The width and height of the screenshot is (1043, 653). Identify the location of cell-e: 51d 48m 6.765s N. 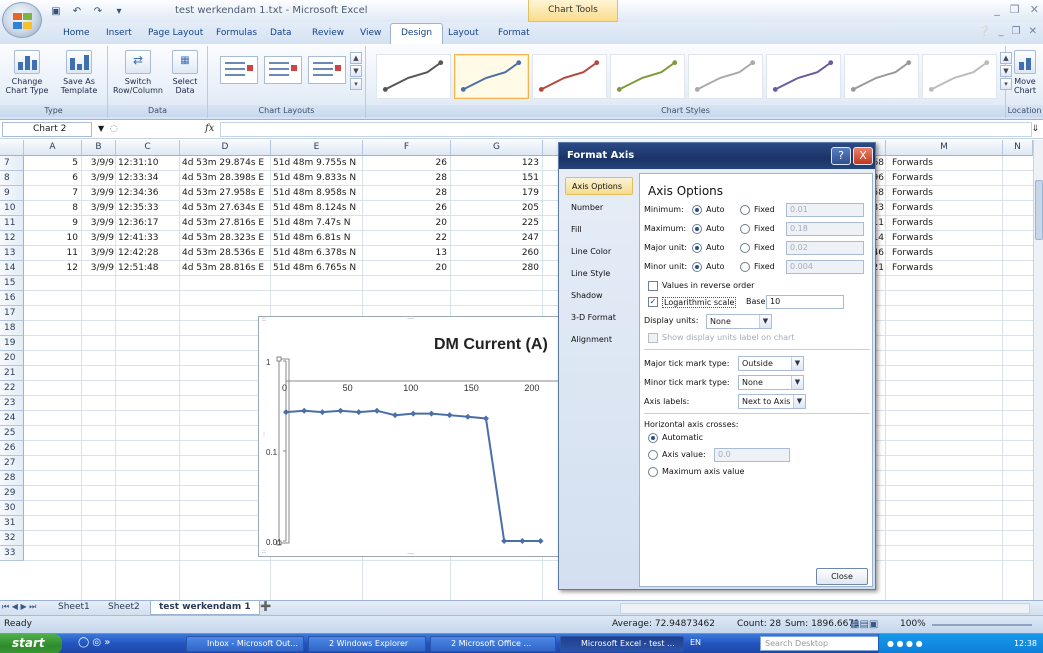
(317, 268).